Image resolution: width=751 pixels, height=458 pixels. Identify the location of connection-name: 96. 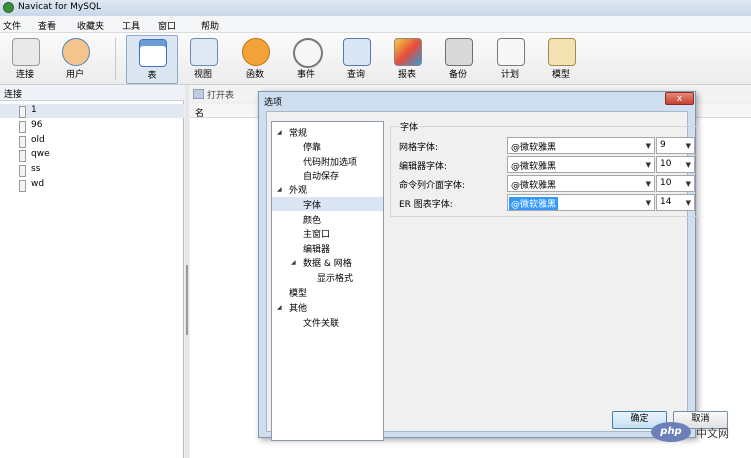
(37, 125).